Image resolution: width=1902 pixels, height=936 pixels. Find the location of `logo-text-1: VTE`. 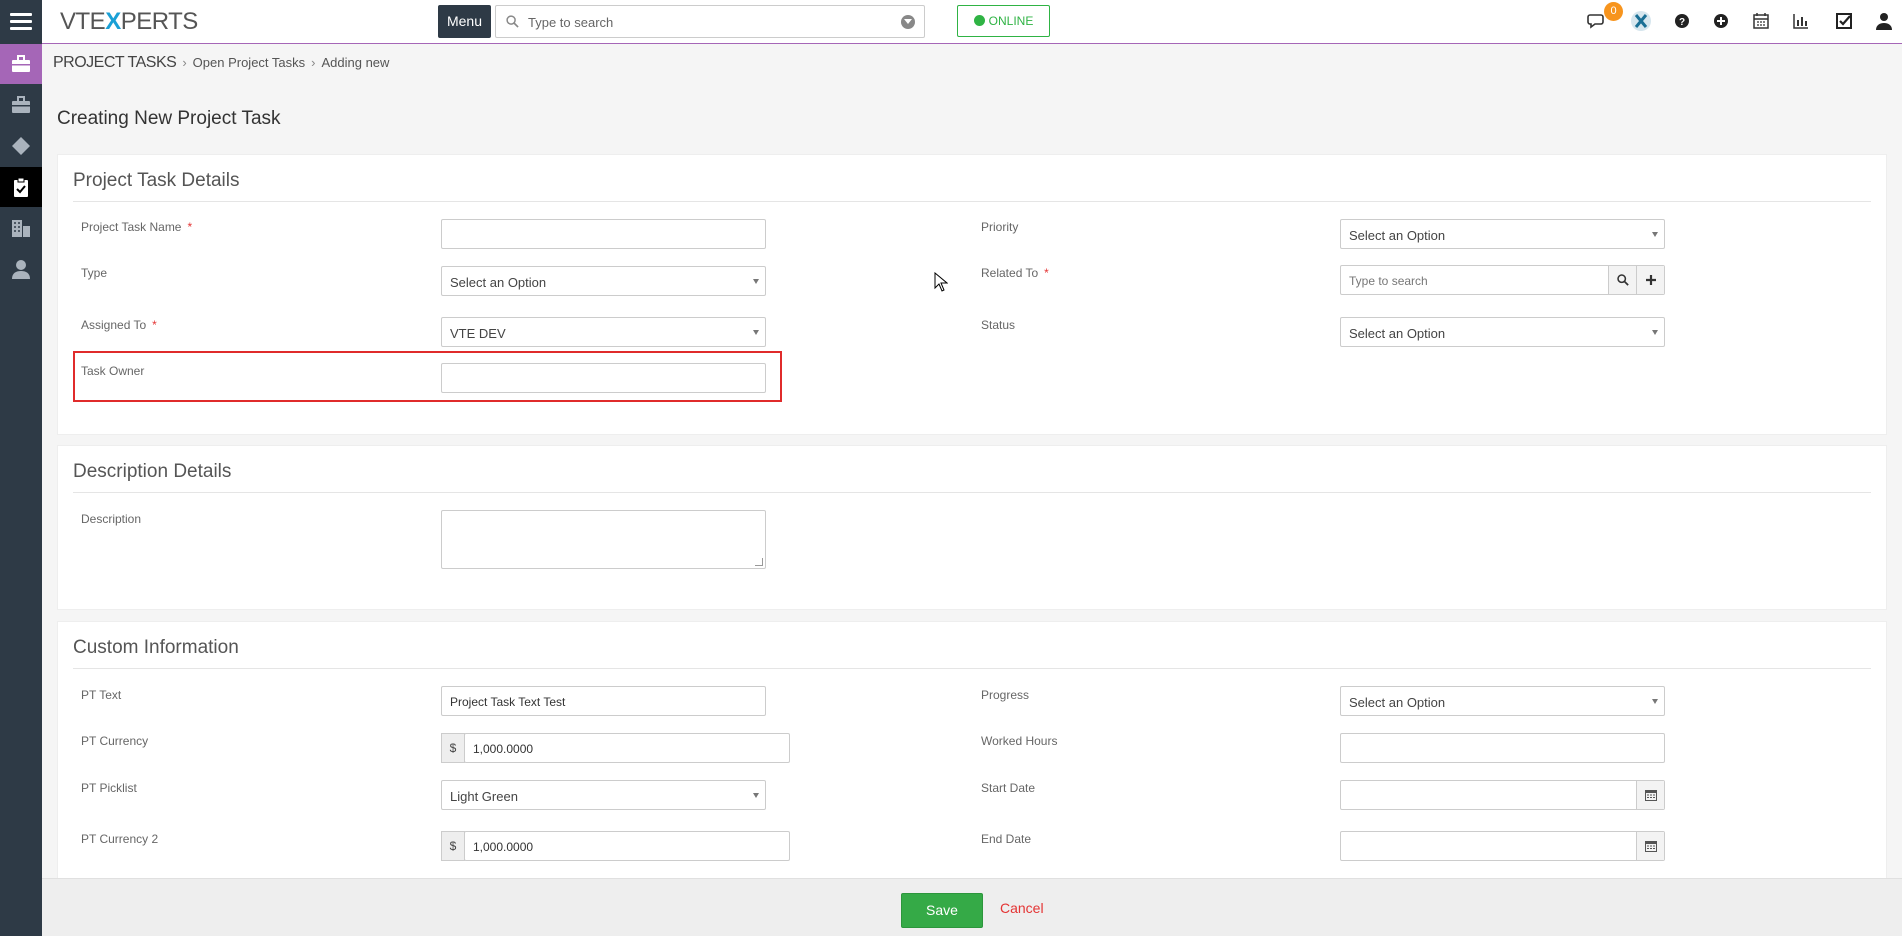

logo-text-1: VTE is located at coordinates (83, 21).